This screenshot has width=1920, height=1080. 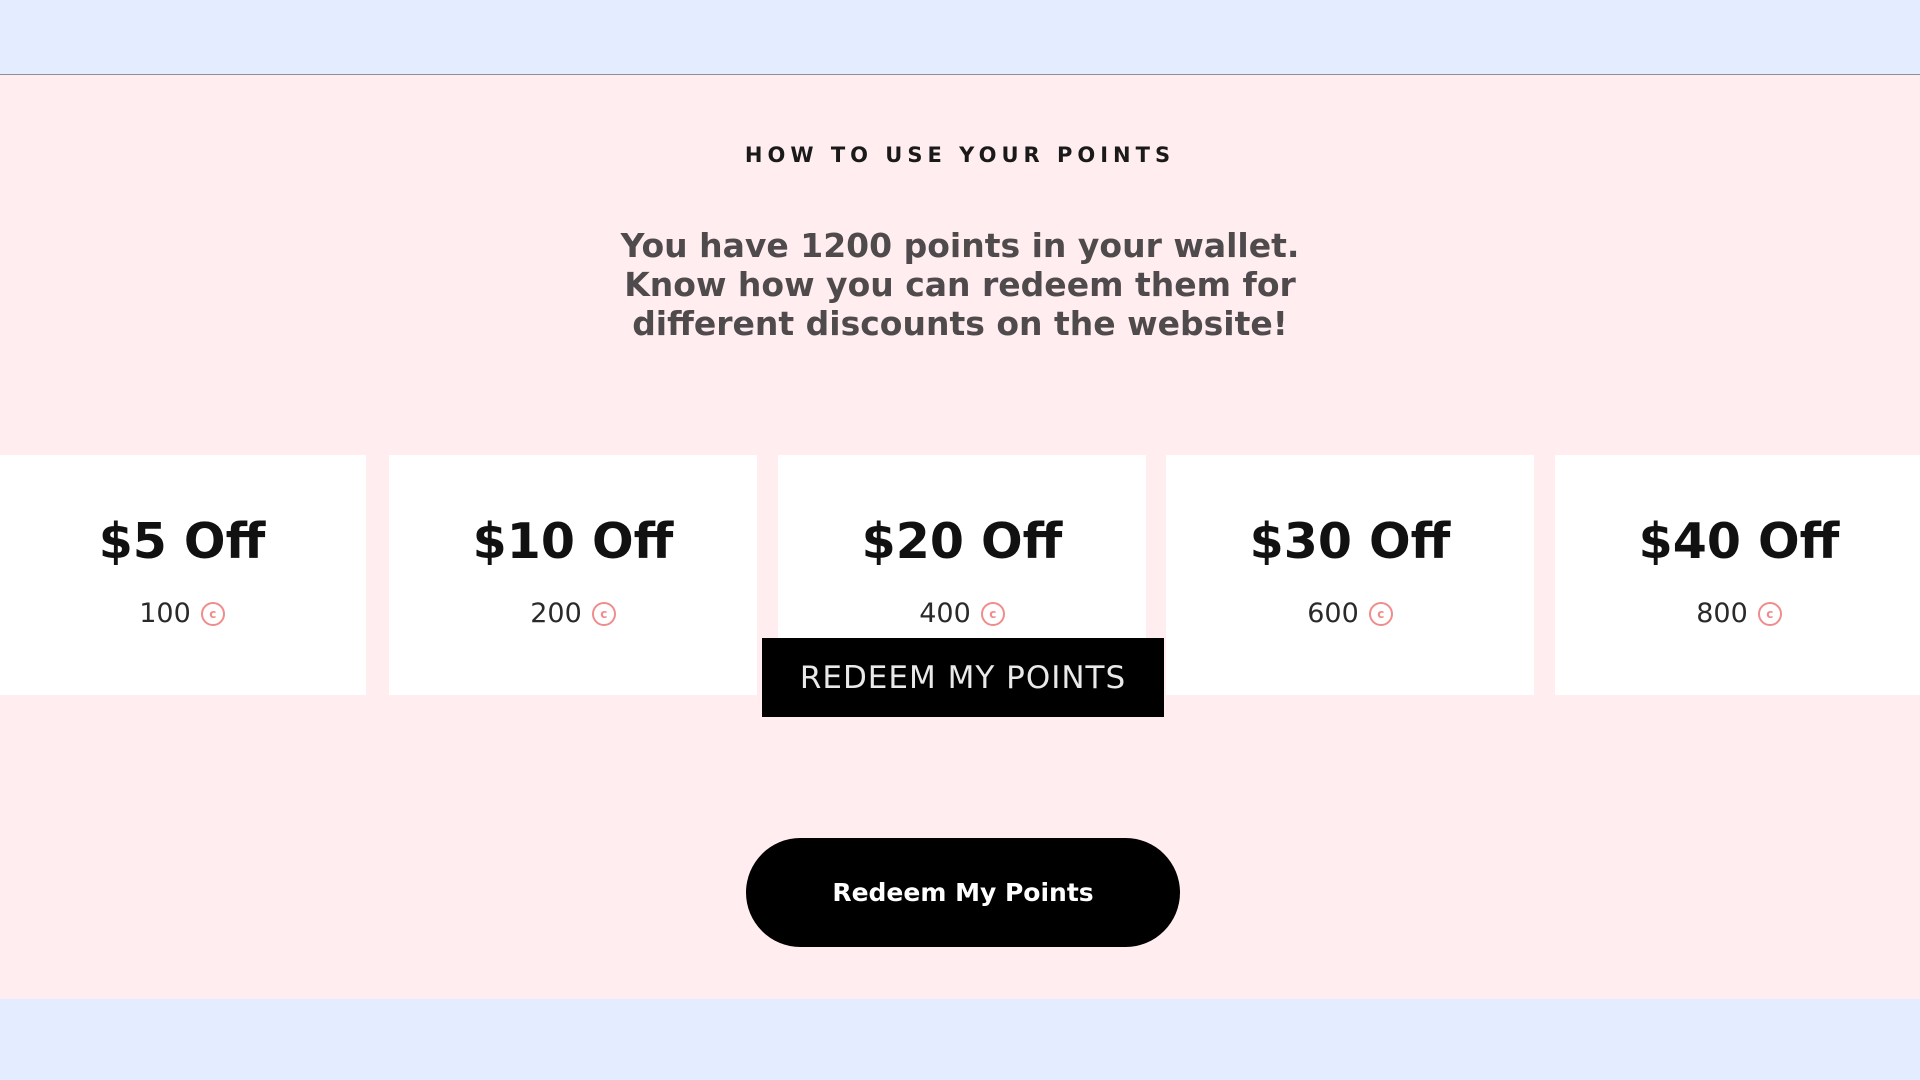 I want to click on reward-points-value: 200, so click(x=556, y=613).